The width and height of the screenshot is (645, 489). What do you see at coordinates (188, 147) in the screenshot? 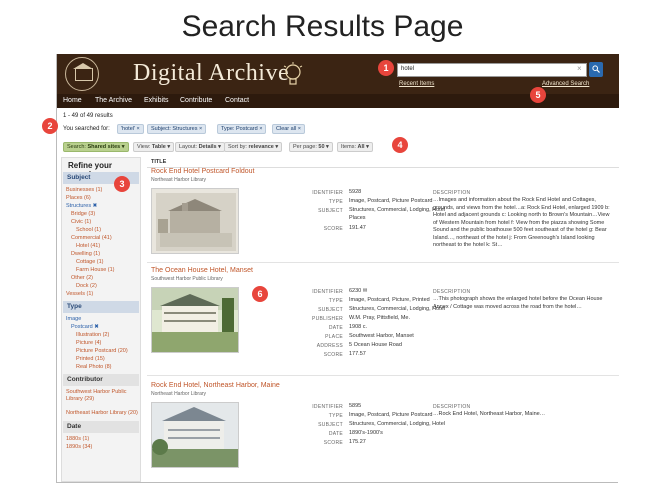
I see `control-label: Layout:` at bounding box center [188, 147].